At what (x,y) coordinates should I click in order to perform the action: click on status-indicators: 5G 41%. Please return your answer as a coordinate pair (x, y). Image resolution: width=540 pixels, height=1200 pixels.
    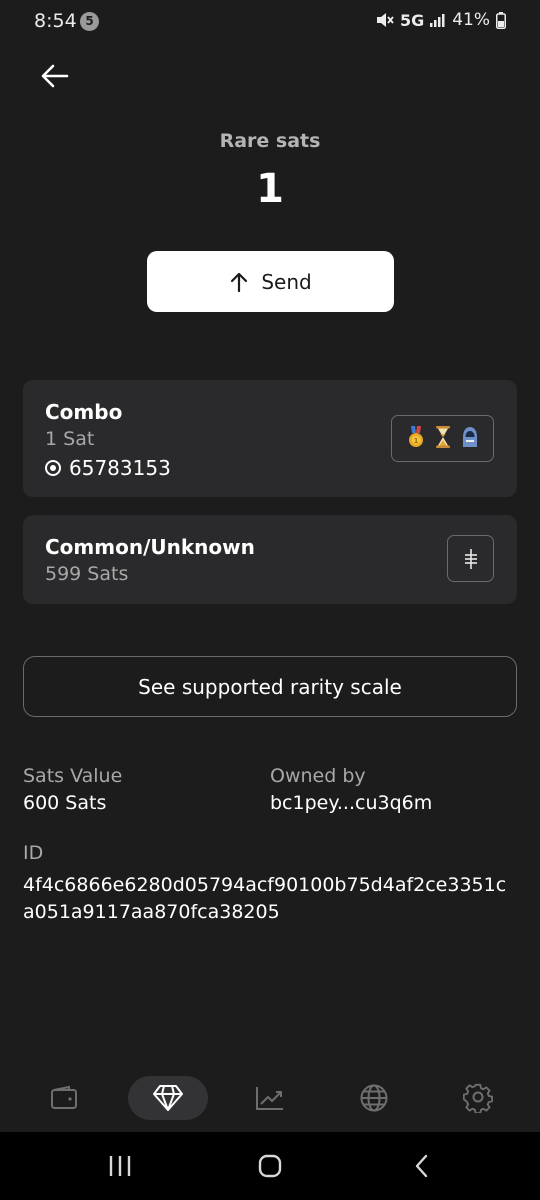
    Looking at the image, I should click on (441, 20).